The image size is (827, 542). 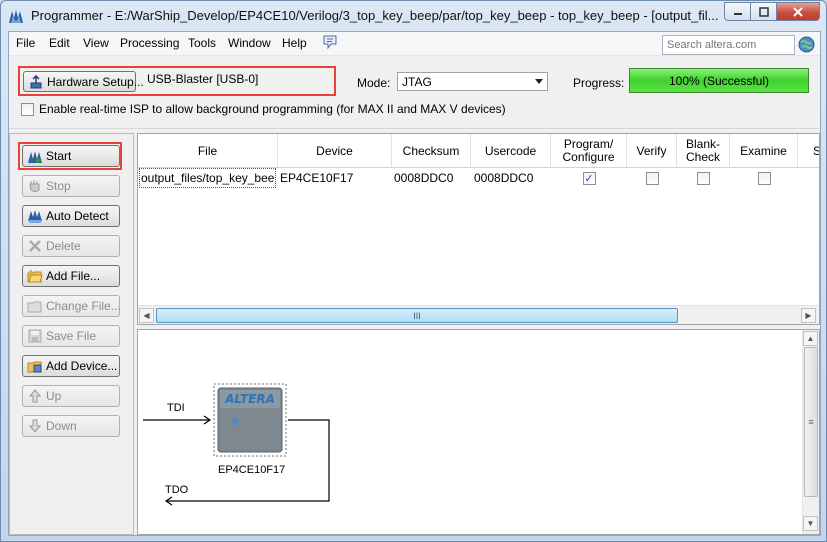 What do you see at coordinates (764, 151) in the screenshot?
I see `column-examine: Examine` at bounding box center [764, 151].